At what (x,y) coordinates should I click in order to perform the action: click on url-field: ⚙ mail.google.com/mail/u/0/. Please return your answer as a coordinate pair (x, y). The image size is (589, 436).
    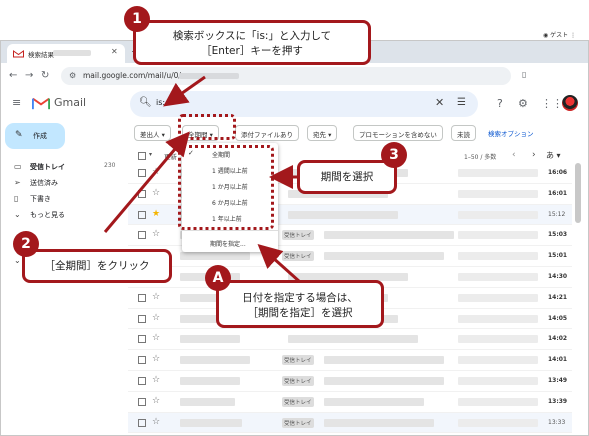
    Looking at the image, I should click on (286, 76).